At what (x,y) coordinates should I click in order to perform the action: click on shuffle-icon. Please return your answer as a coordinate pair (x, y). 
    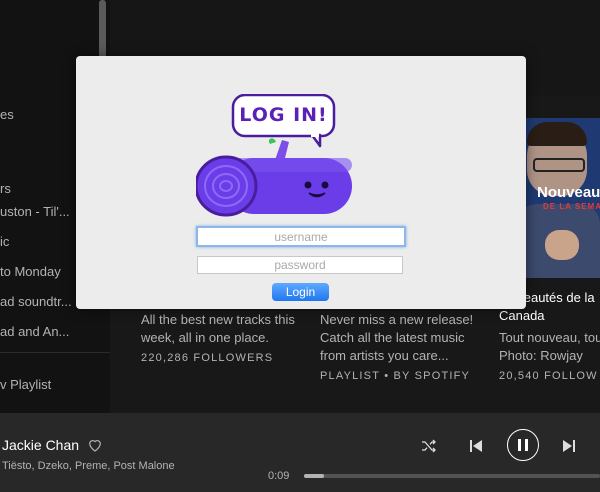
    Looking at the image, I should click on (429, 446).